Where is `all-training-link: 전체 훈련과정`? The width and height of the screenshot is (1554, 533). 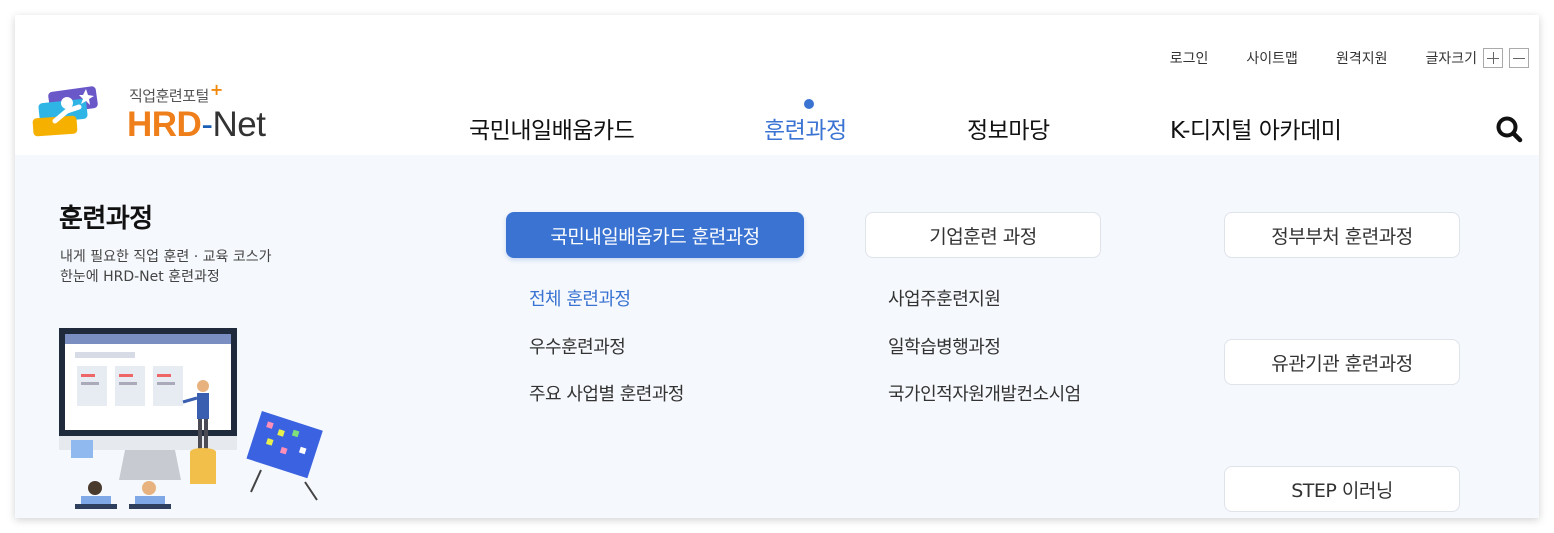
all-training-link: 전체 훈련과정 is located at coordinates (580, 298).